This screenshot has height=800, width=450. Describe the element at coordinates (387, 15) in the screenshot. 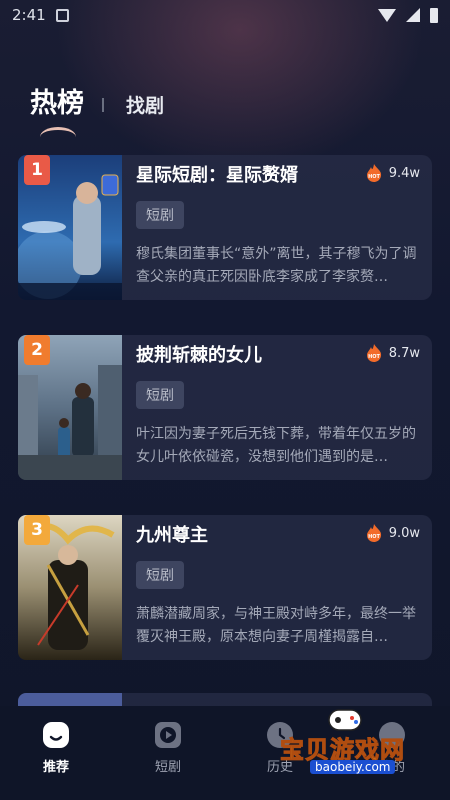

I see `wifi-icon` at that location.